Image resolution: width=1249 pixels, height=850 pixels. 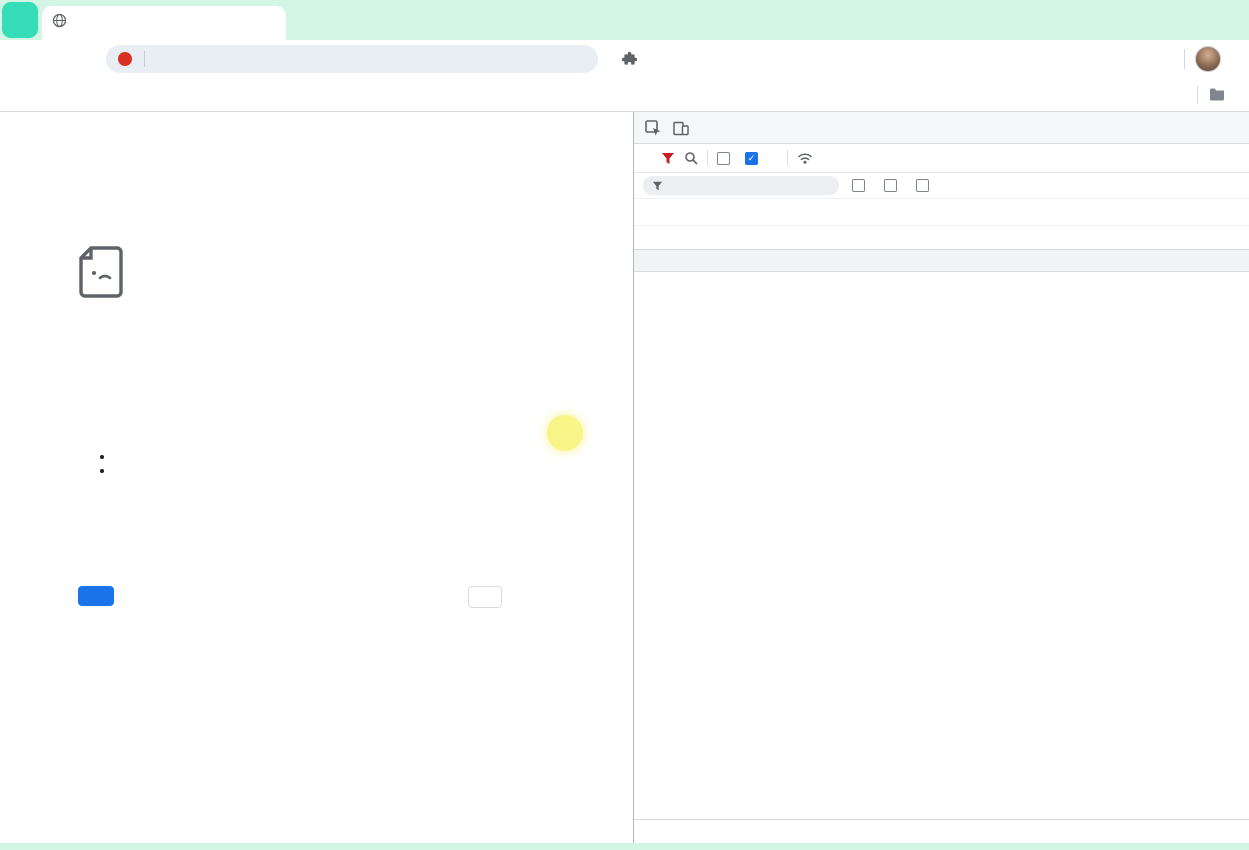 What do you see at coordinates (485, 597) in the screenshot?
I see `details-button` at bounding box center [485, 597].